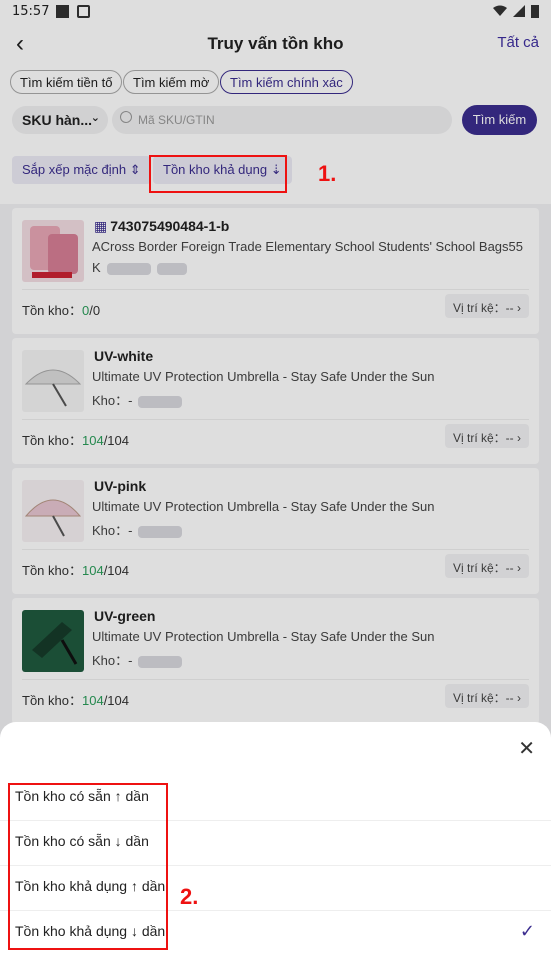  Describe the element at coordinates (327, 173) in the screenshot. I see `annotation-label-1: 1.` at that location.